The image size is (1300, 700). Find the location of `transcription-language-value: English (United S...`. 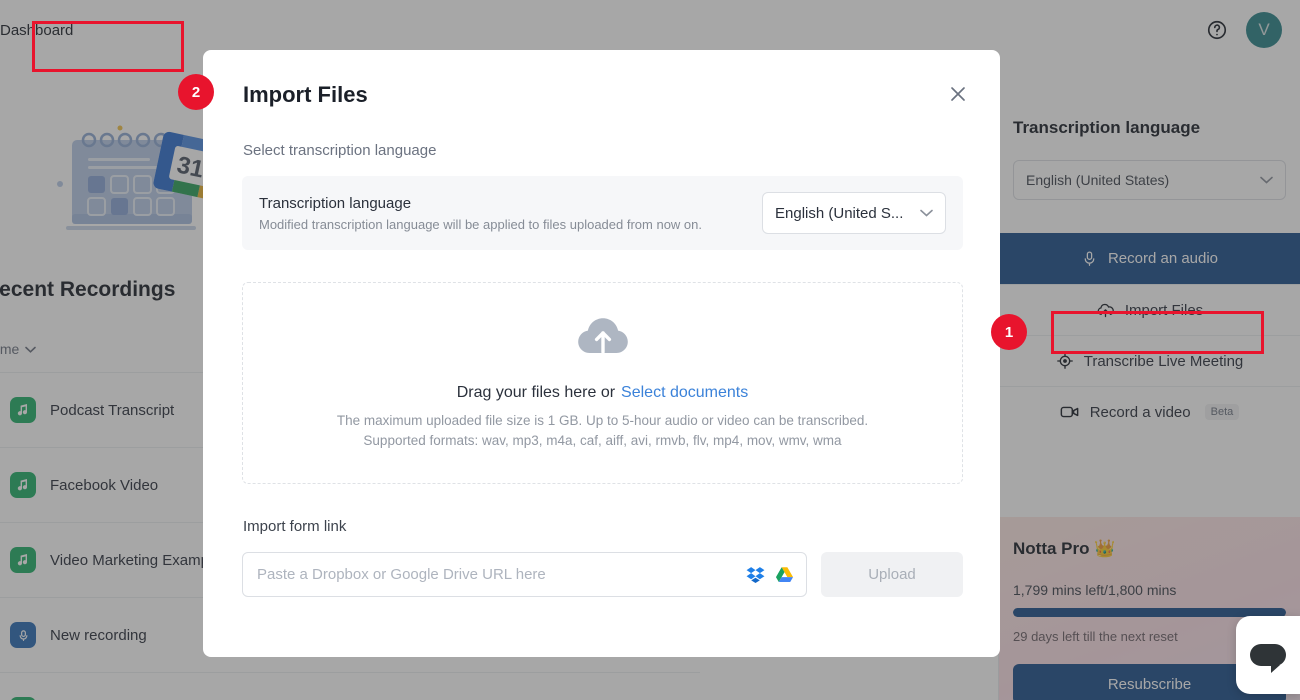

transcription-language-value: English (United S... is located at coordinates (839, 213).